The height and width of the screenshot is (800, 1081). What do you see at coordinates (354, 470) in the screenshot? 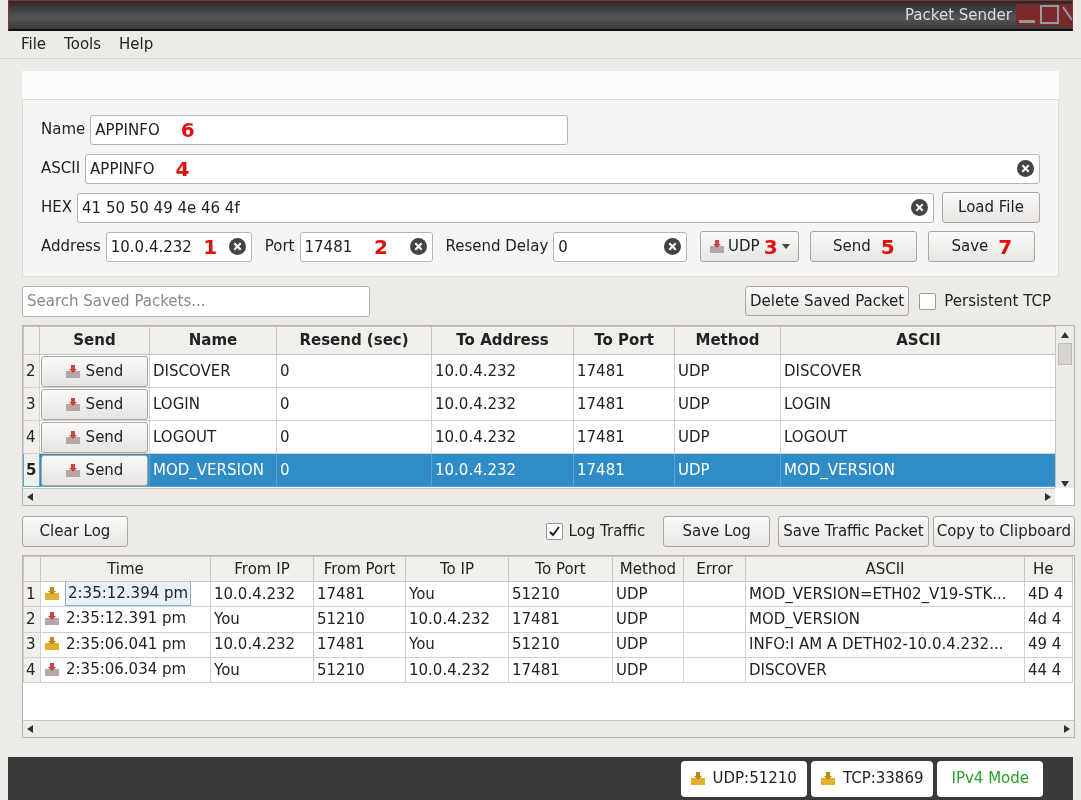
I see `table-cell: 0` at bounding box center [354, 470].